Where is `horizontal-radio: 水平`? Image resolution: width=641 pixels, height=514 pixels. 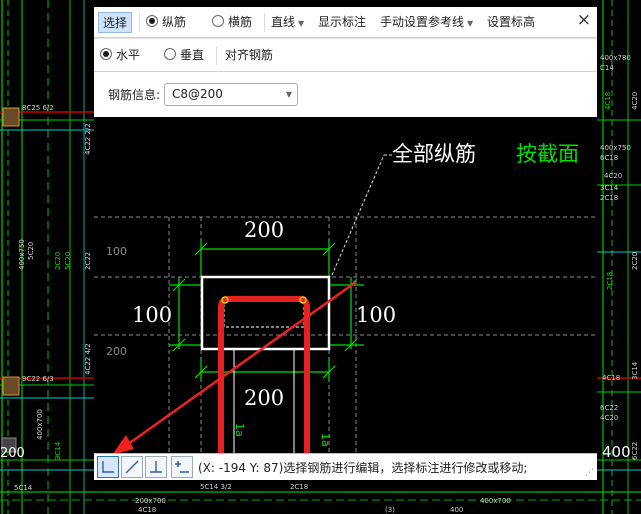
horizontal-radio: 水平 is located at coordinates (120, 55).